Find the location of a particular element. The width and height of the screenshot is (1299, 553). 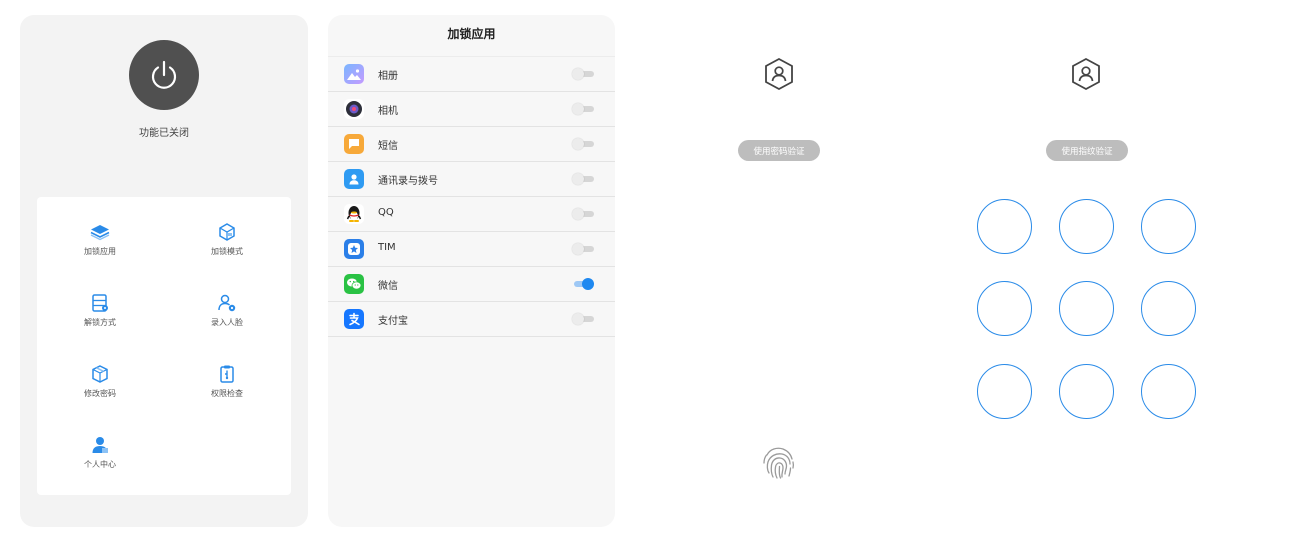

app-name: 支付宝 is located at coordinates (393, 321).